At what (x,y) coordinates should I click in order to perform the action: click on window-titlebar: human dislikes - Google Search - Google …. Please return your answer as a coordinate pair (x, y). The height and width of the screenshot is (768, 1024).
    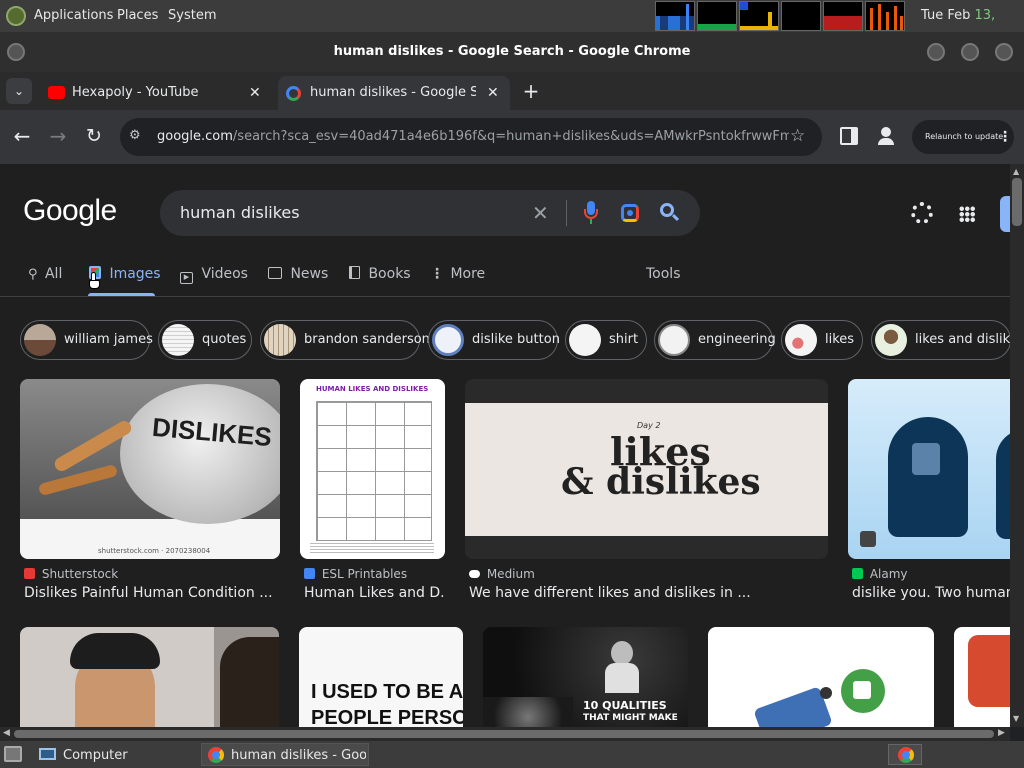
    Looking at the image, I should click on (512, 52).